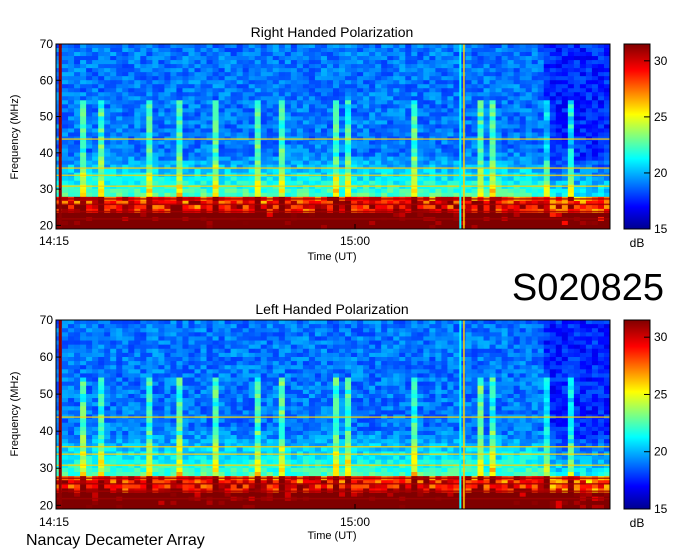 The height and width of the screenshot is (552, 680). What do you see at coordinates (333, 204) in the screenshot?
I see `interference-line` at bounding box center [333, 204].